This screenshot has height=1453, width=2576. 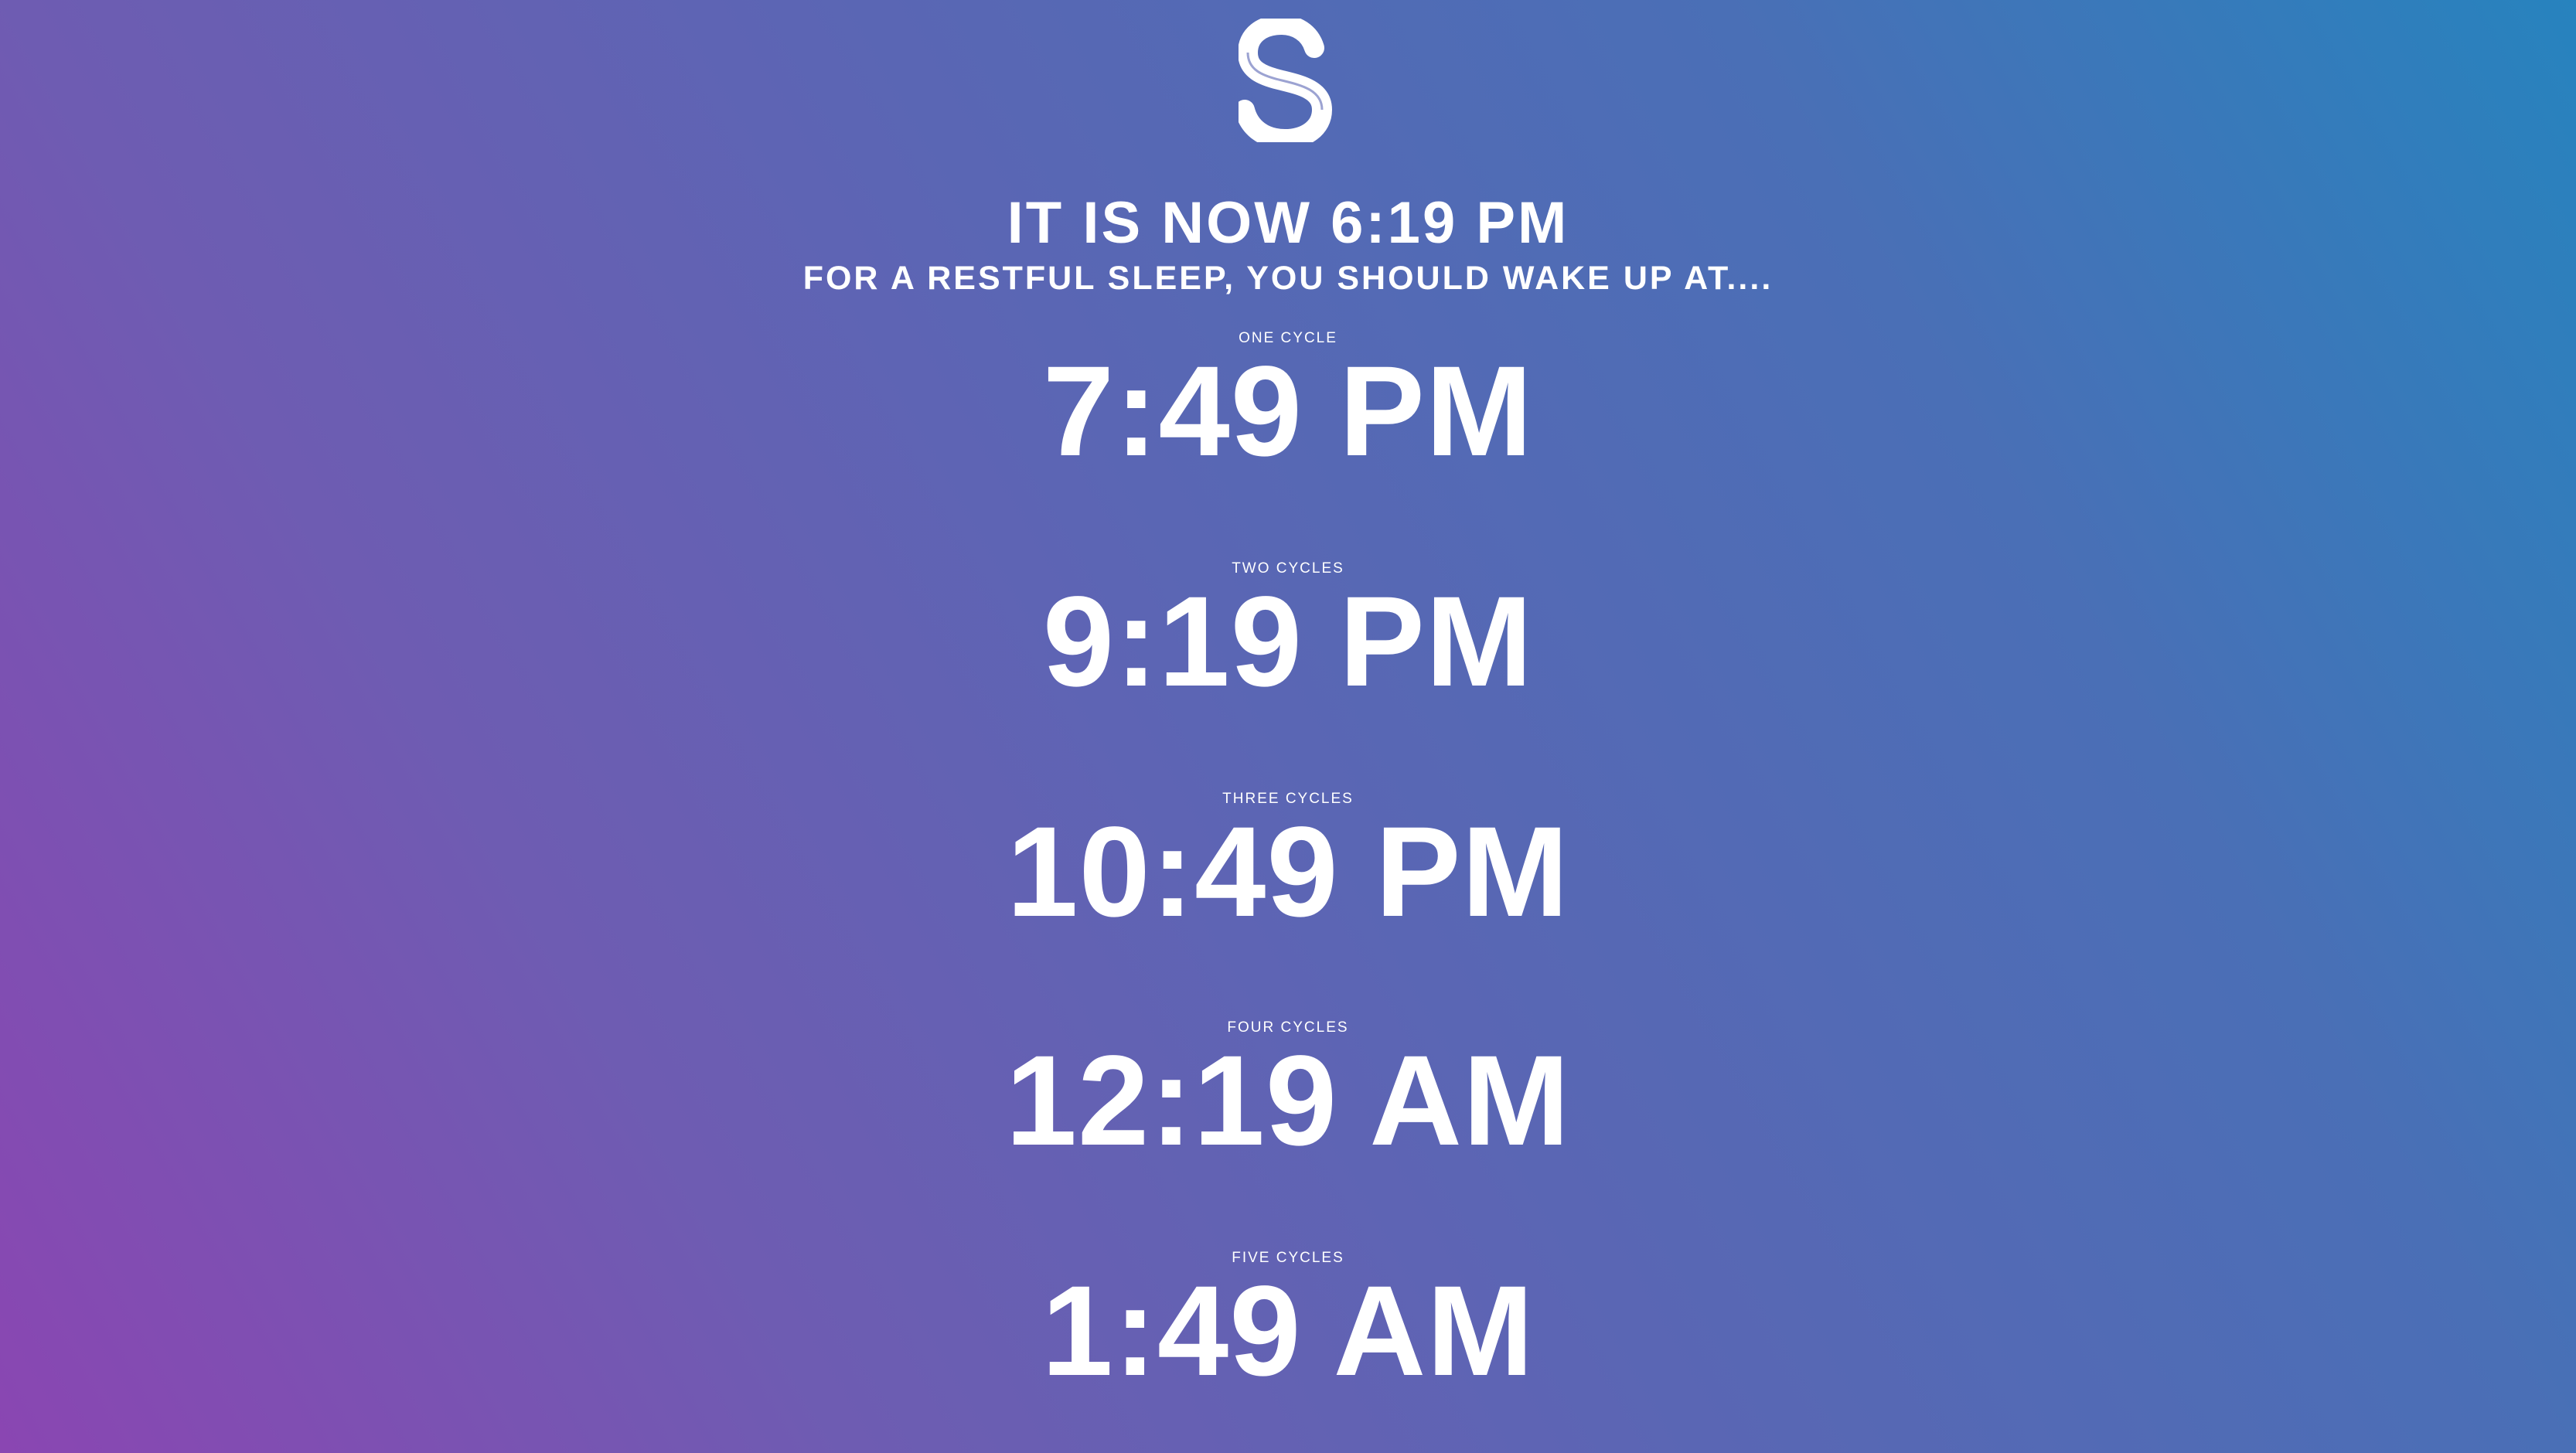 What do you see at coordinates (1286, 80) in the screenshot?
I see `s-logo-icon` at bounding box center [1286, 80].